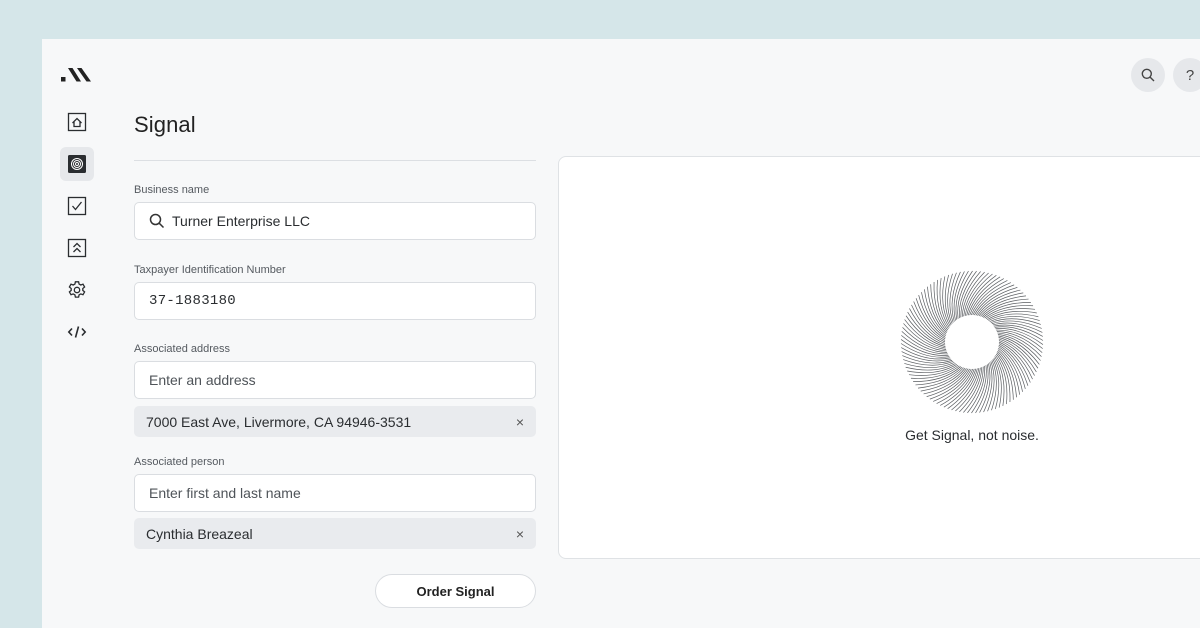 This screenshot has height=628, width=1200. I want to click on code-icon, so click(77, 332).